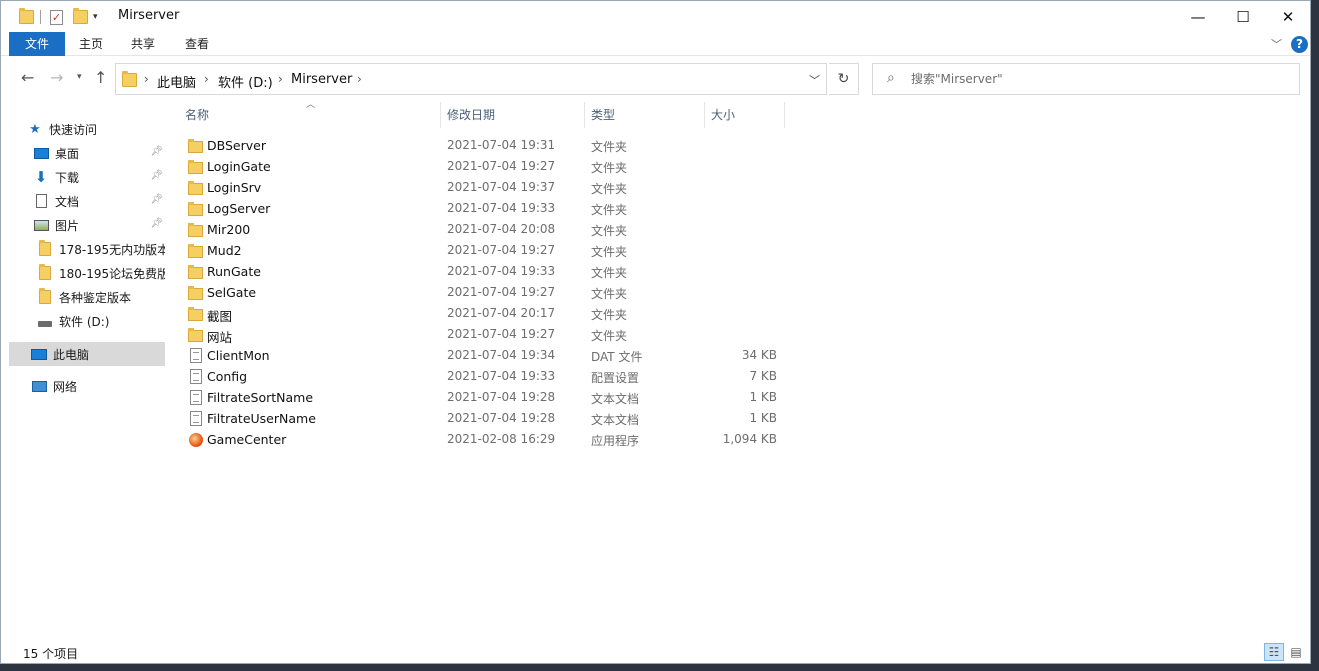 Image resolution: width=1319 pixels, height=671 pixels. What do you see at coordinates (220, 316) in the screenshot?
I see `file-name: 截图` at bounding box center [220, 316].